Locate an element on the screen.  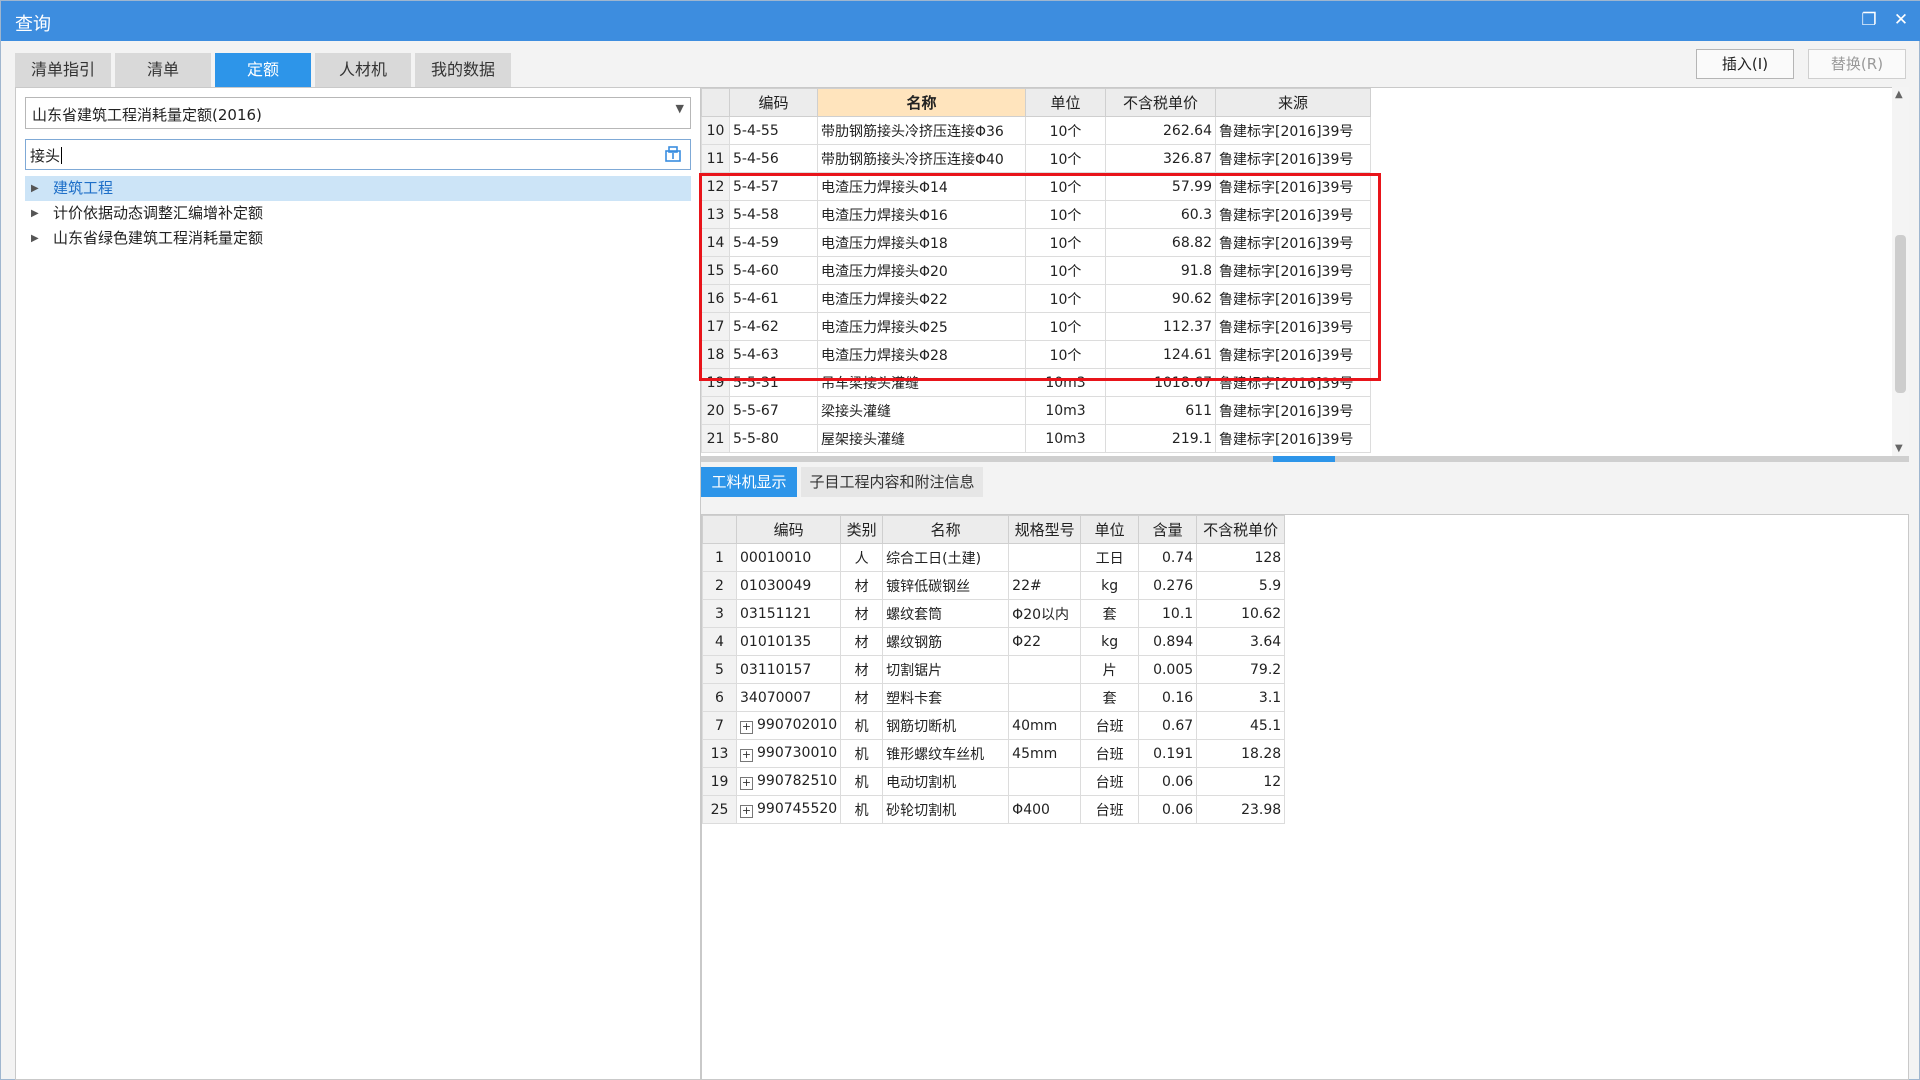
tab-item-content-notes: 子目工程内容和附注信息 is located at coordinates (892, 482).